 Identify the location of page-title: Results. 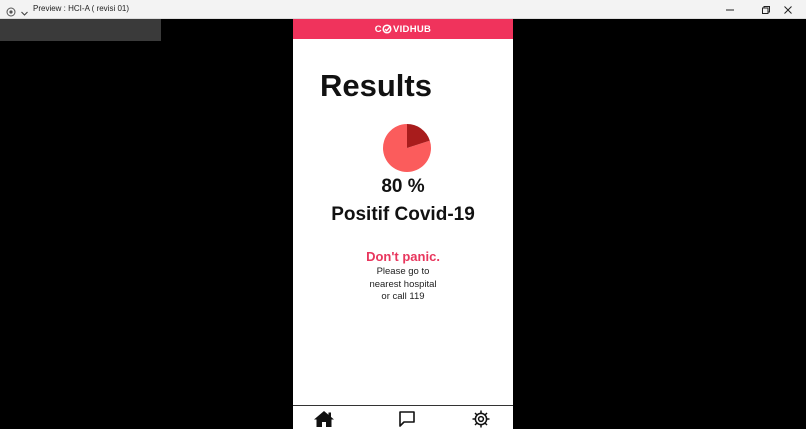
(376, 85).